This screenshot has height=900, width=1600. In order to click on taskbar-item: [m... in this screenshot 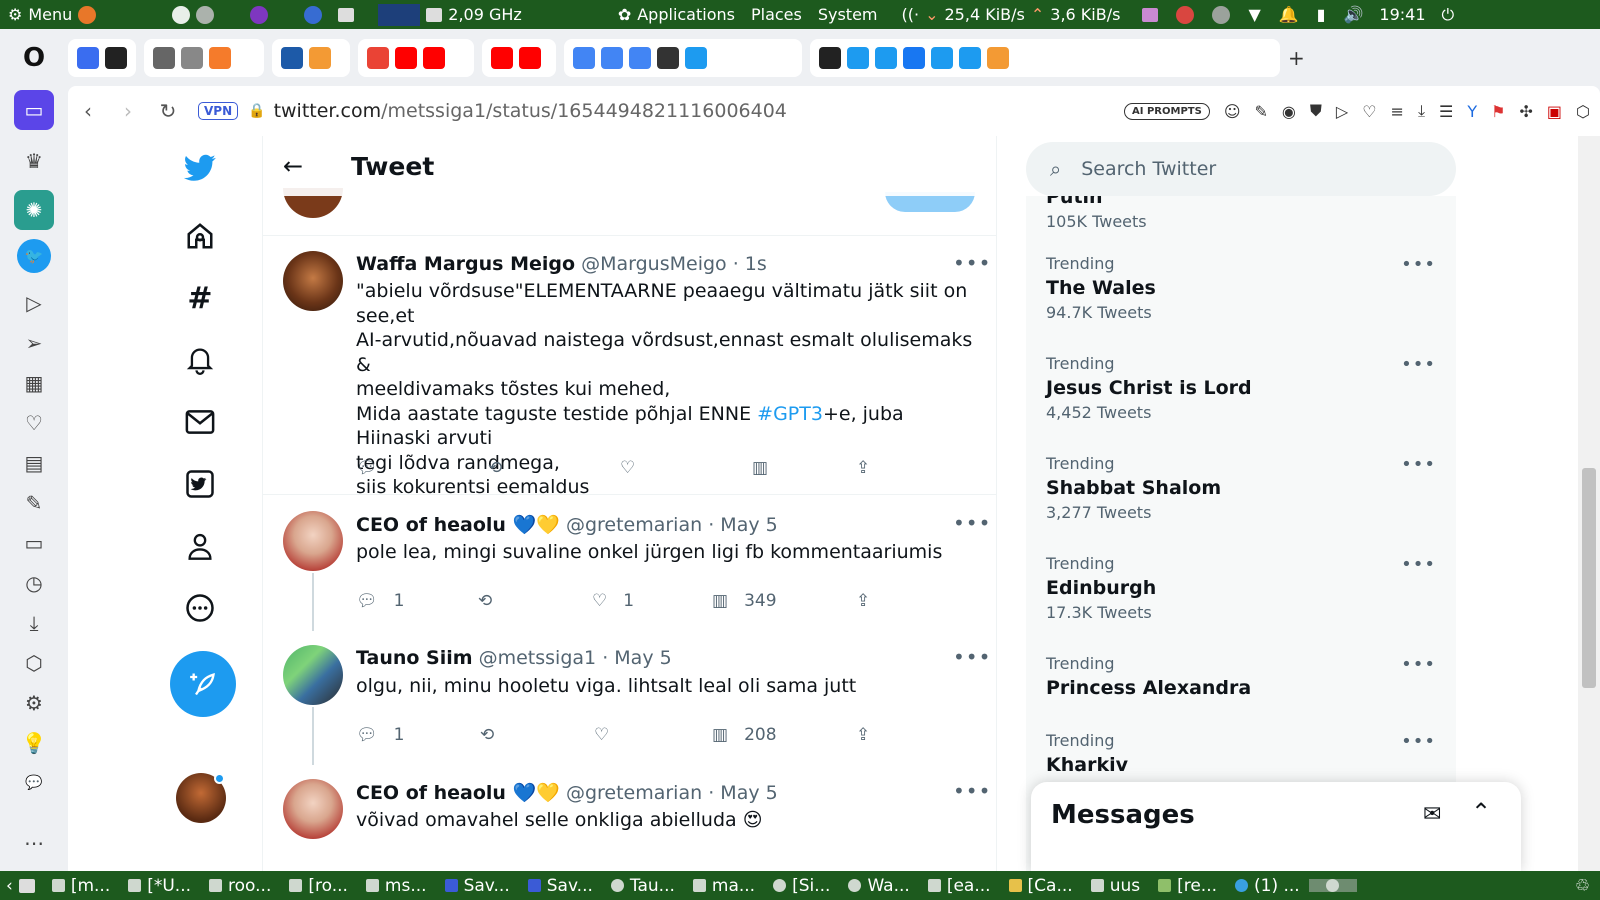, I will do `click(81, 886)`.